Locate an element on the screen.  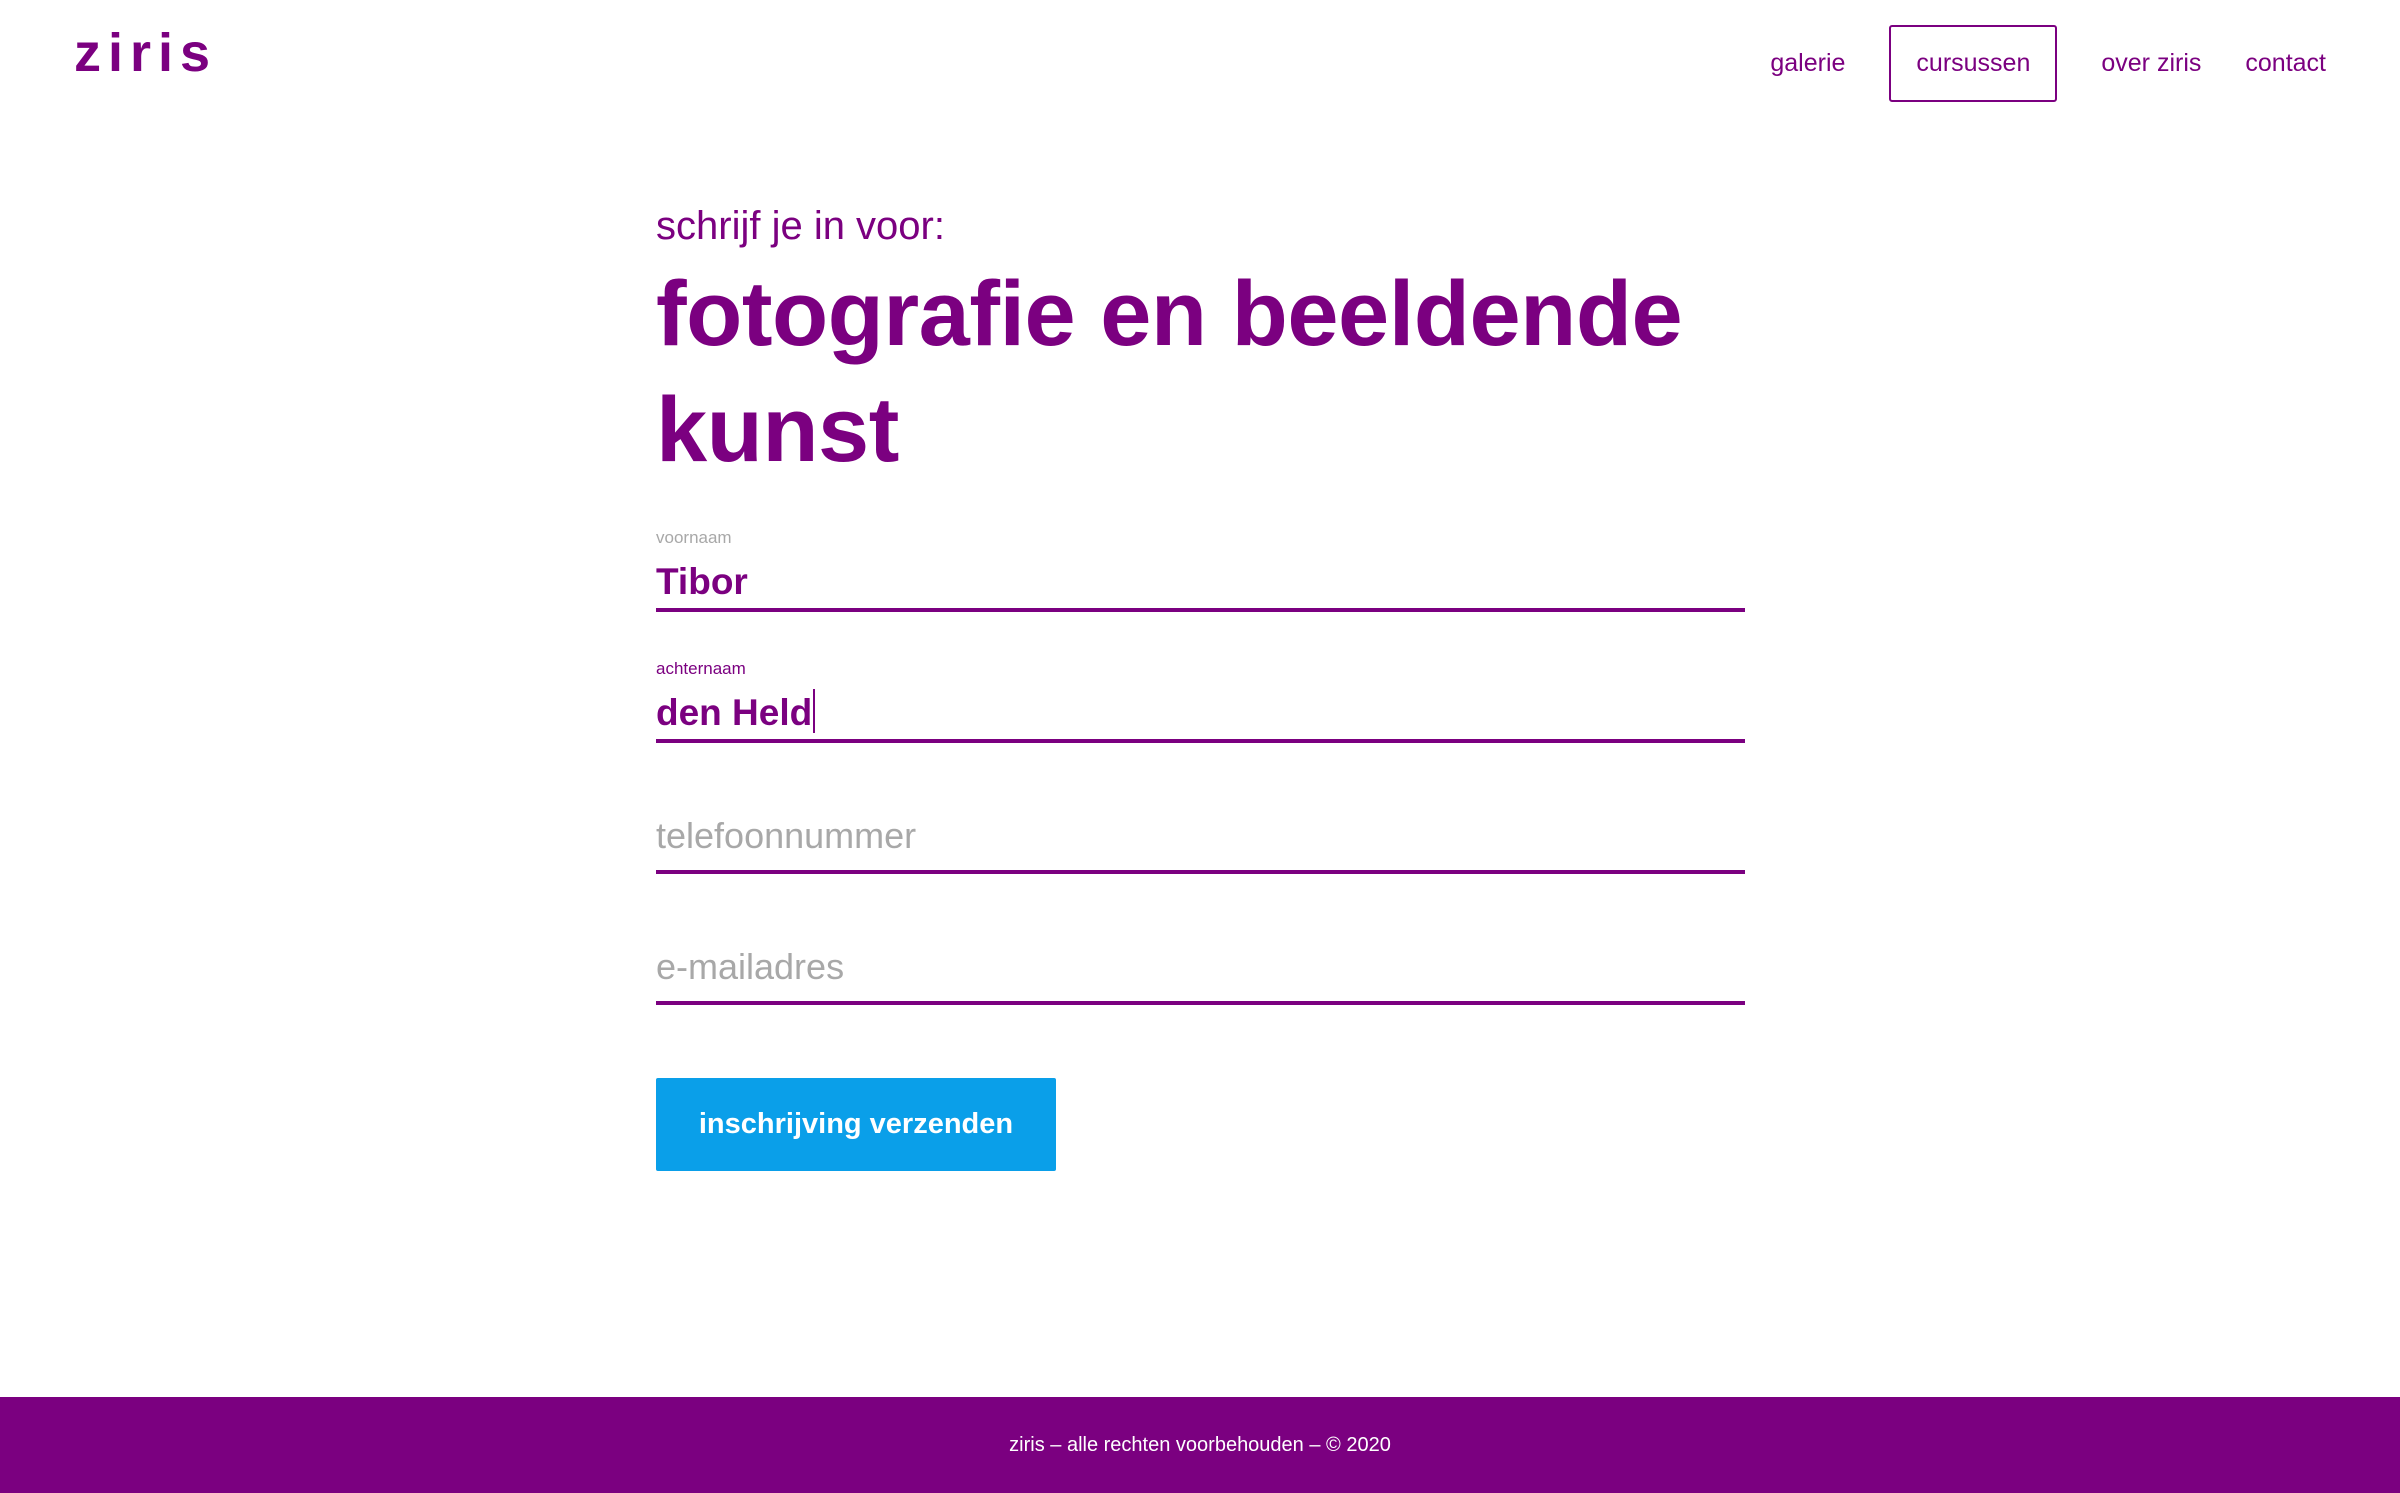
first-name-label: voornaam is located at coordinates (694, 537).